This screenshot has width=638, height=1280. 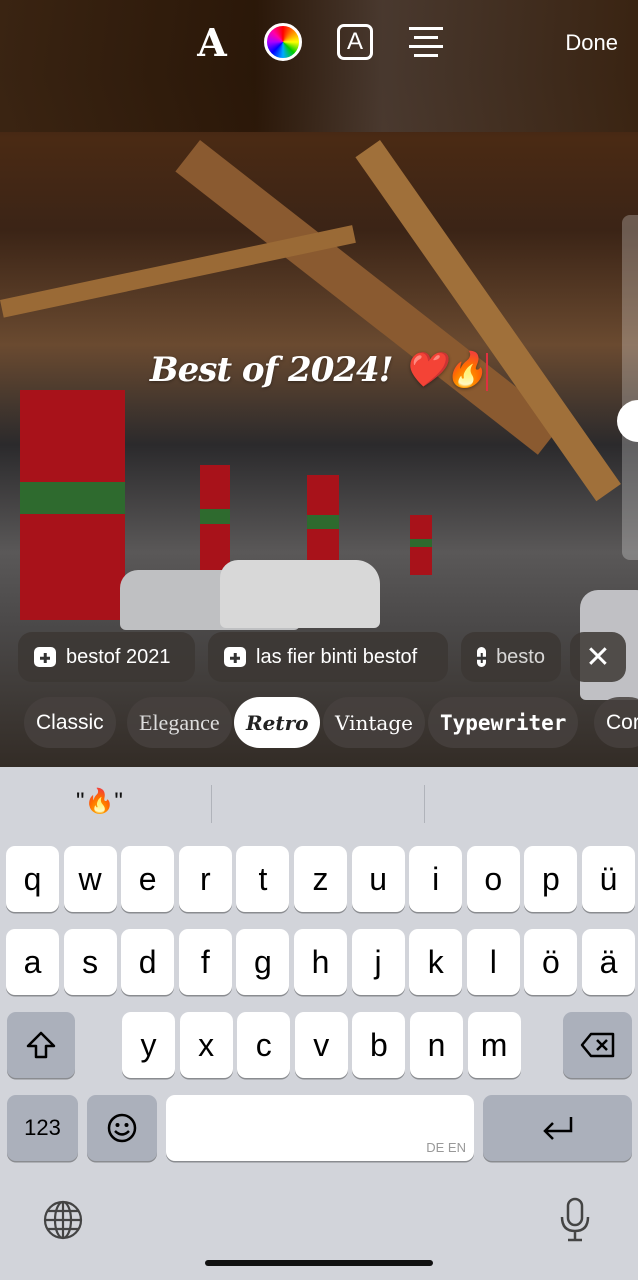 I want to click on text-cursor, so click(x=487, y=372).